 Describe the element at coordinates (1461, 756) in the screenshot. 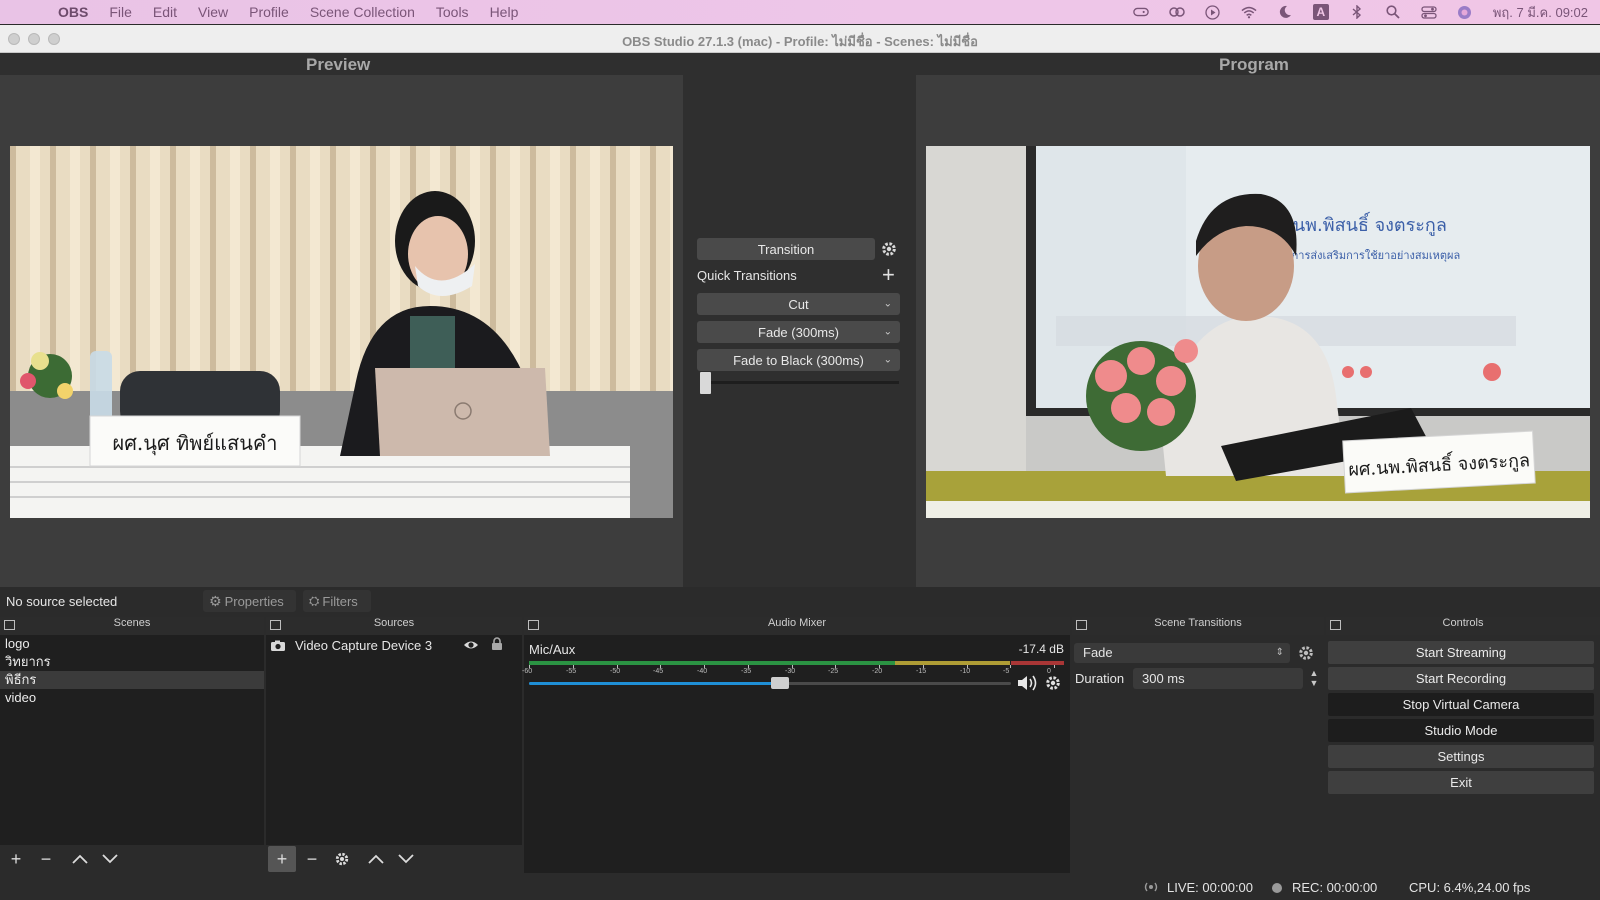

I see `settings-button: Settings` at that location.